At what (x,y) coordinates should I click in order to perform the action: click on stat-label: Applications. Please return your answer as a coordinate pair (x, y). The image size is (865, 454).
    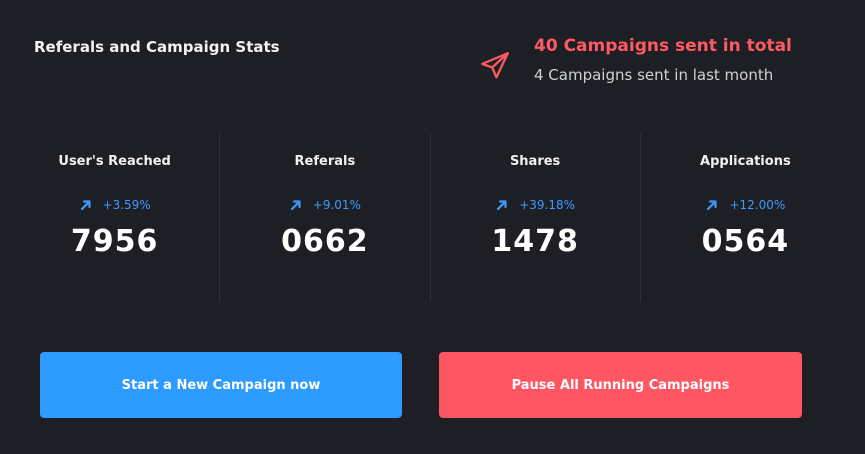
    Looking at the image, I should click on (745, 161).